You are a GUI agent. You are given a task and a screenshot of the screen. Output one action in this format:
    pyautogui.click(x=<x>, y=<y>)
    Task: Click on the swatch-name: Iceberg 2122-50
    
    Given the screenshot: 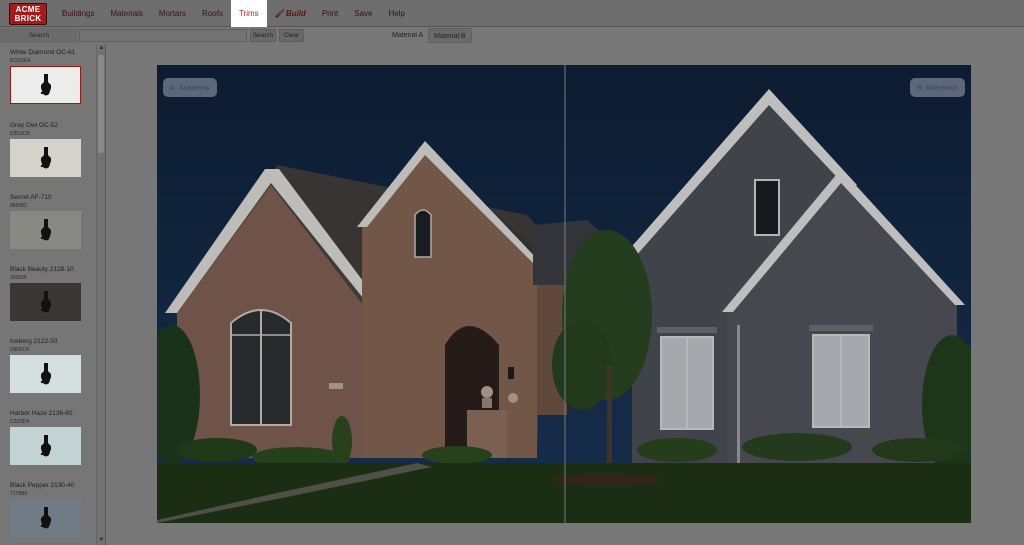 What is the action you would take?
    pyautogui.click(x=34, y=341)
    